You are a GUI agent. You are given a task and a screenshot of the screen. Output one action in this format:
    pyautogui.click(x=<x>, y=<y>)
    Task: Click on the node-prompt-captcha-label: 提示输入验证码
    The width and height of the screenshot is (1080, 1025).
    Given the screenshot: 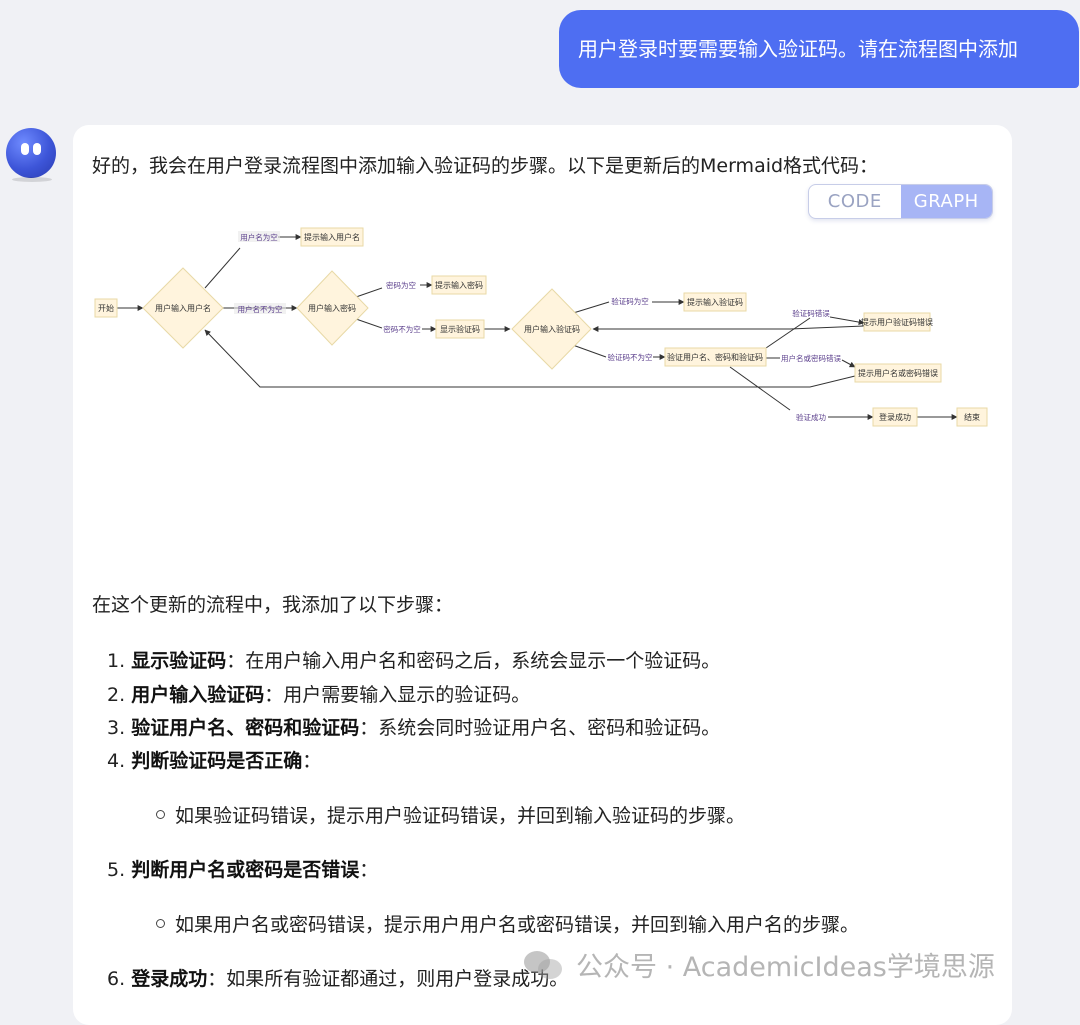 What is the action you would take?
    pyautogui.click(x=715, y=302)
    